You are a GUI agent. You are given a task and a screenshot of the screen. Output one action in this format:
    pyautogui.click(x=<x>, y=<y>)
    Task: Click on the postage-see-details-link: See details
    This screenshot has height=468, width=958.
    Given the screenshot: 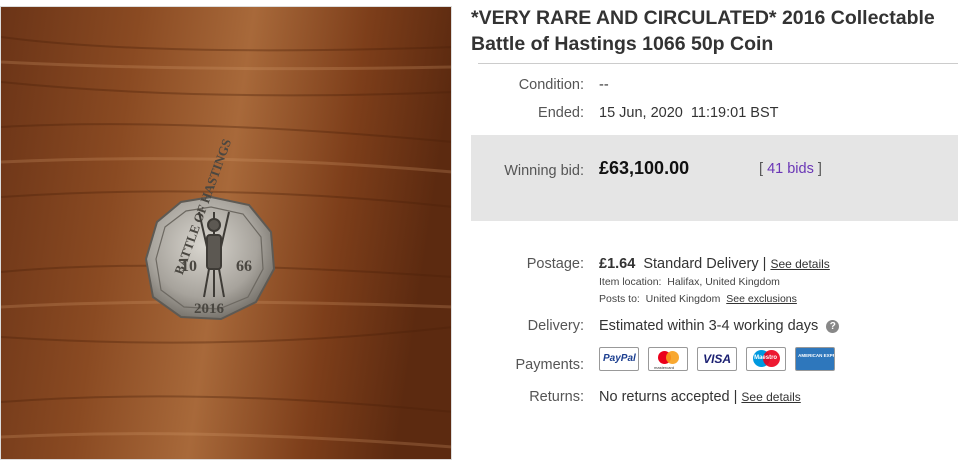 What is the action you would take?
    pyautogui.click(x=799, y=264)
    